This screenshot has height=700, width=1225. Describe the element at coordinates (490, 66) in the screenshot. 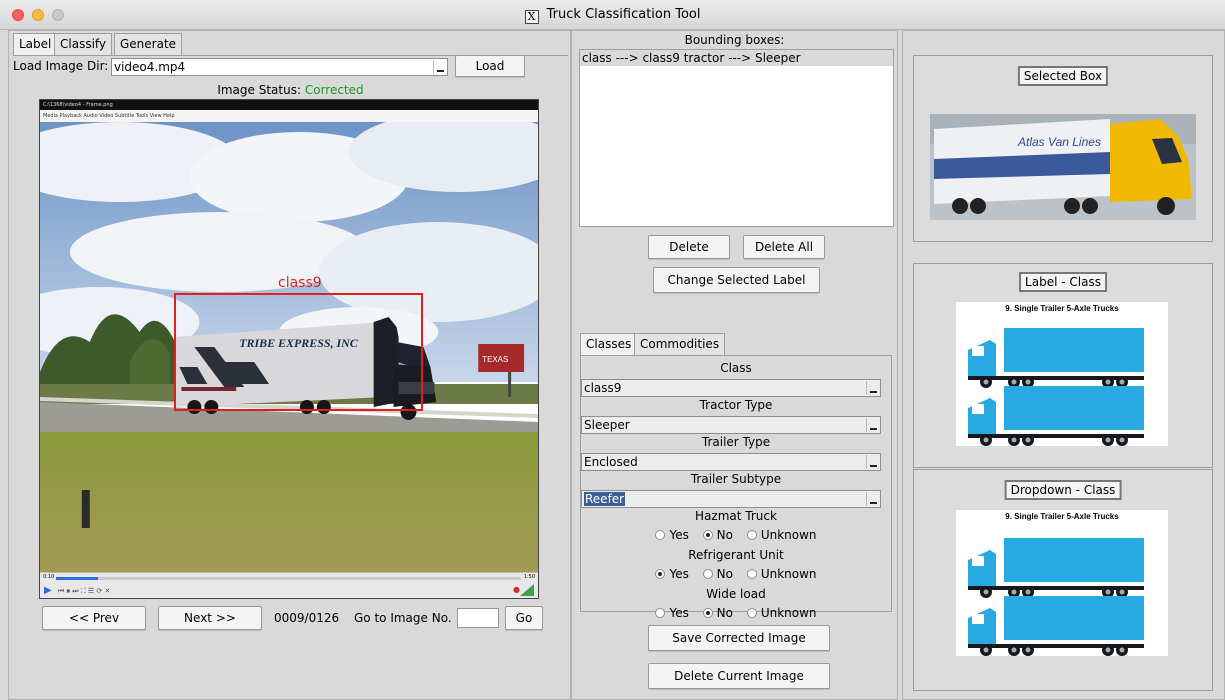

I see `load-button: Load` at that location.